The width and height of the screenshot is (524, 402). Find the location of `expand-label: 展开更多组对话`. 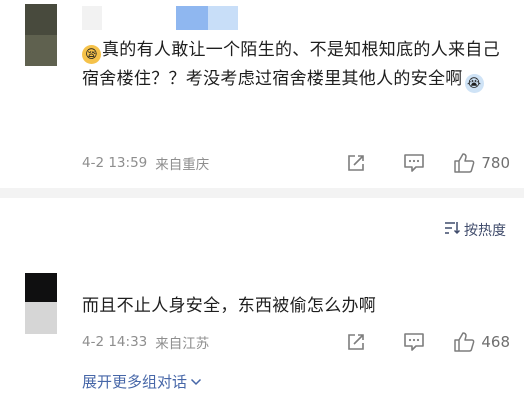

expand-label: 展开更多组对话 is located at coordinates (135, 382).